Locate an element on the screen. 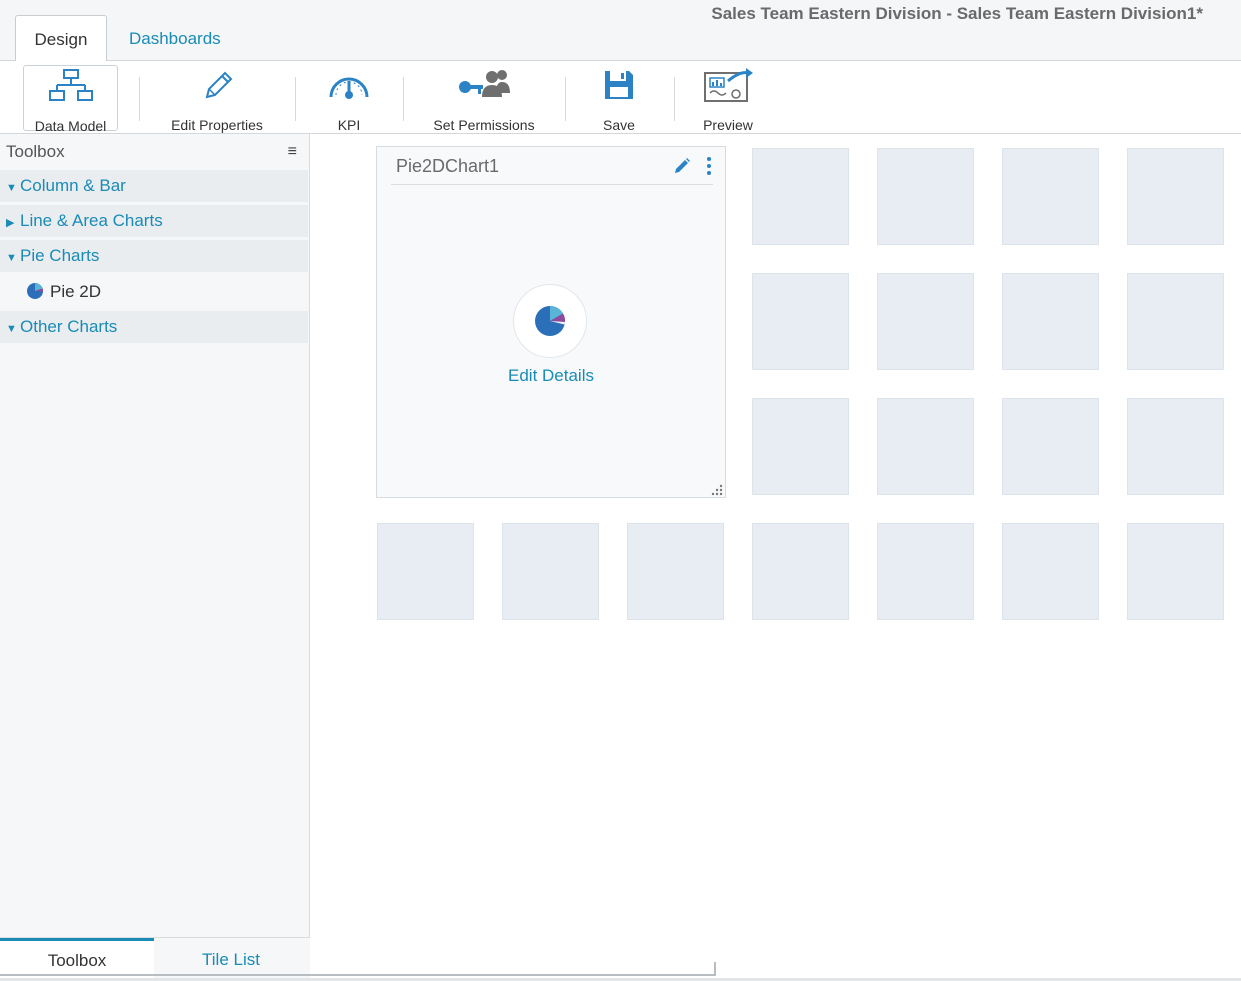 This screenshot has height=981, width=1241. set-permissions-label: Set Permissions is located at coordinates (484, 125).